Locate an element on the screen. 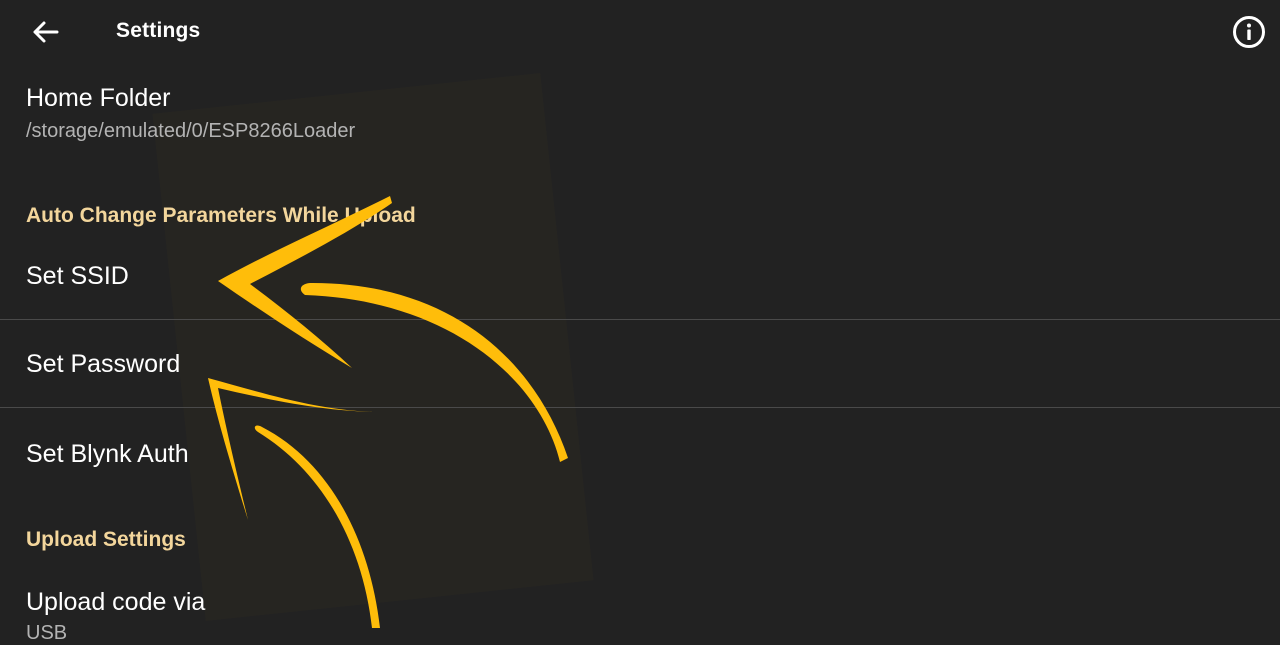 Image resolution: width=1280 pixels, height=645 pixels. arrow-left-icon is located at coordinates (46, 32).